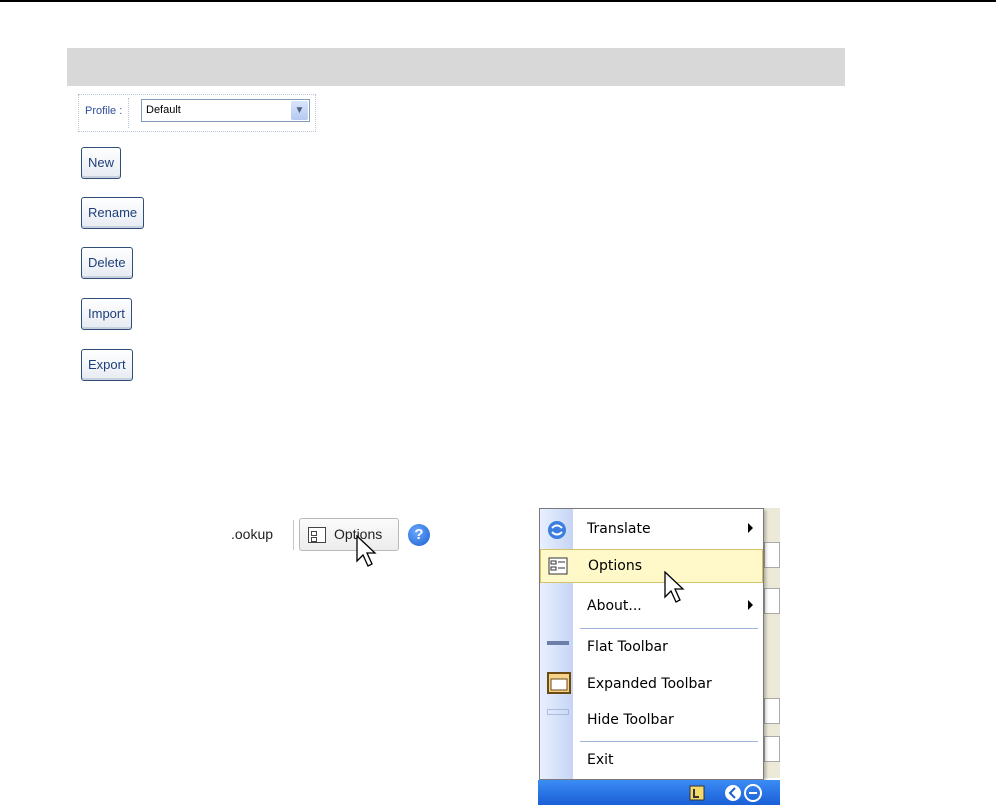  What do you see at coordinates (225, 110) in the screenshot?
I see `profile-select: Default ▼` at bounding box center [225, 110].